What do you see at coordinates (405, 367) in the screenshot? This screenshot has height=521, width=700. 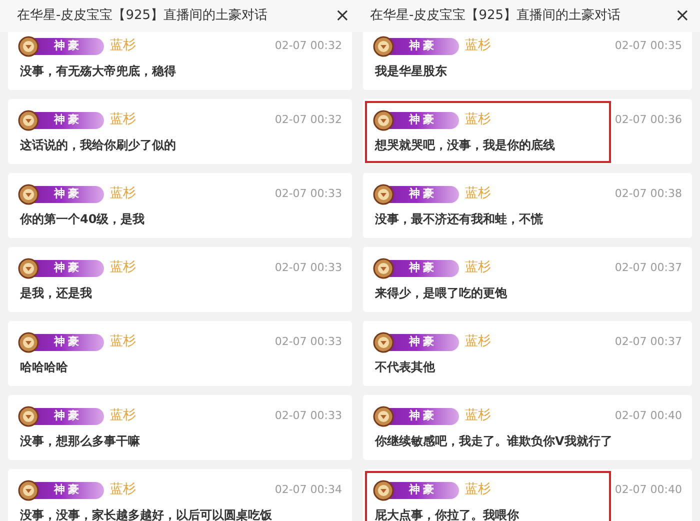 I see `message-text: 不代表其他` at bounding box center [405, 367].